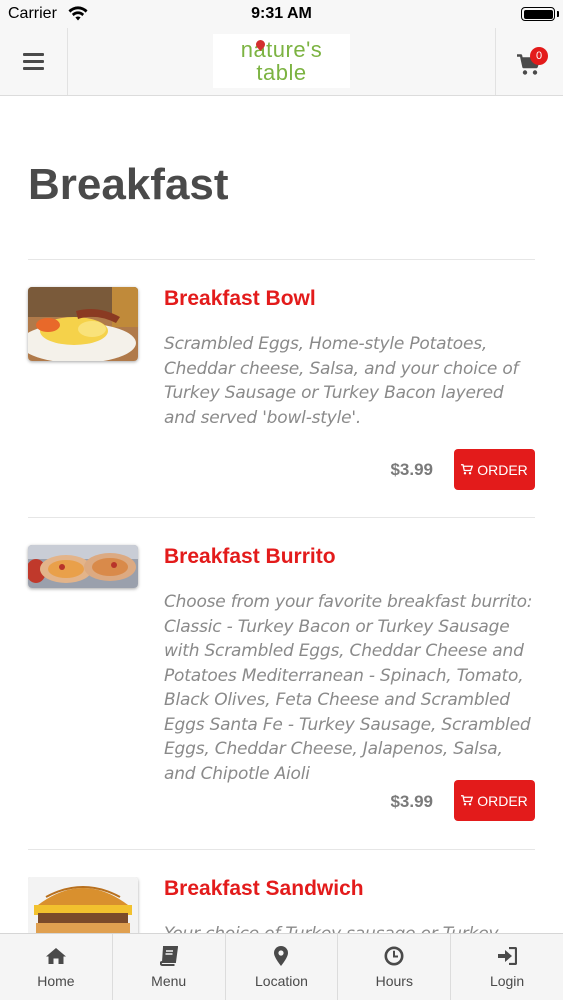  I want to click on app-header: nature's table 0, so click(281, 62).